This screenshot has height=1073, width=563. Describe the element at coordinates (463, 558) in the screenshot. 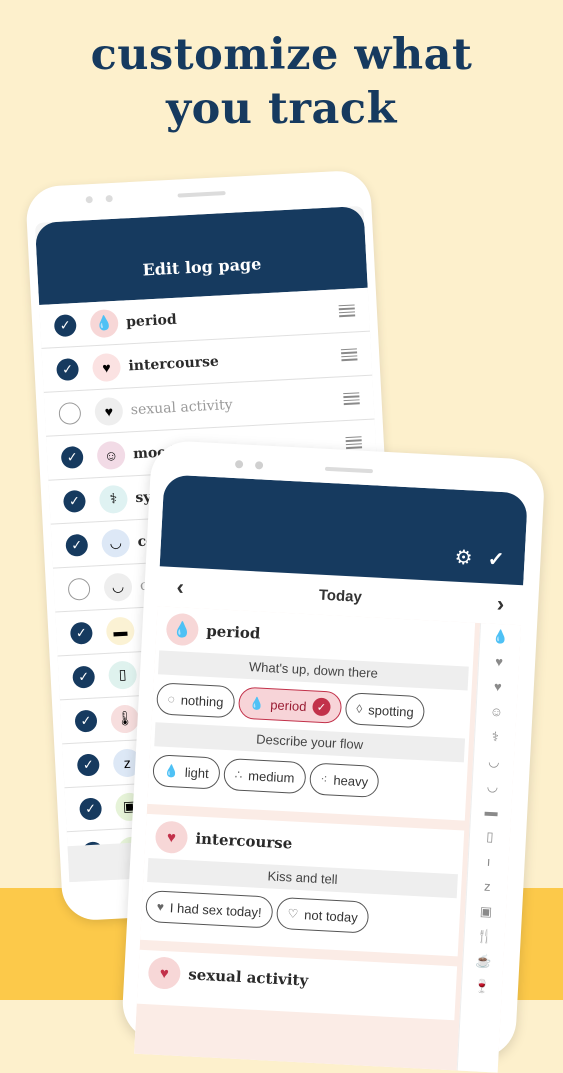

I see `settings-gear-icon: ⚙` at that location.